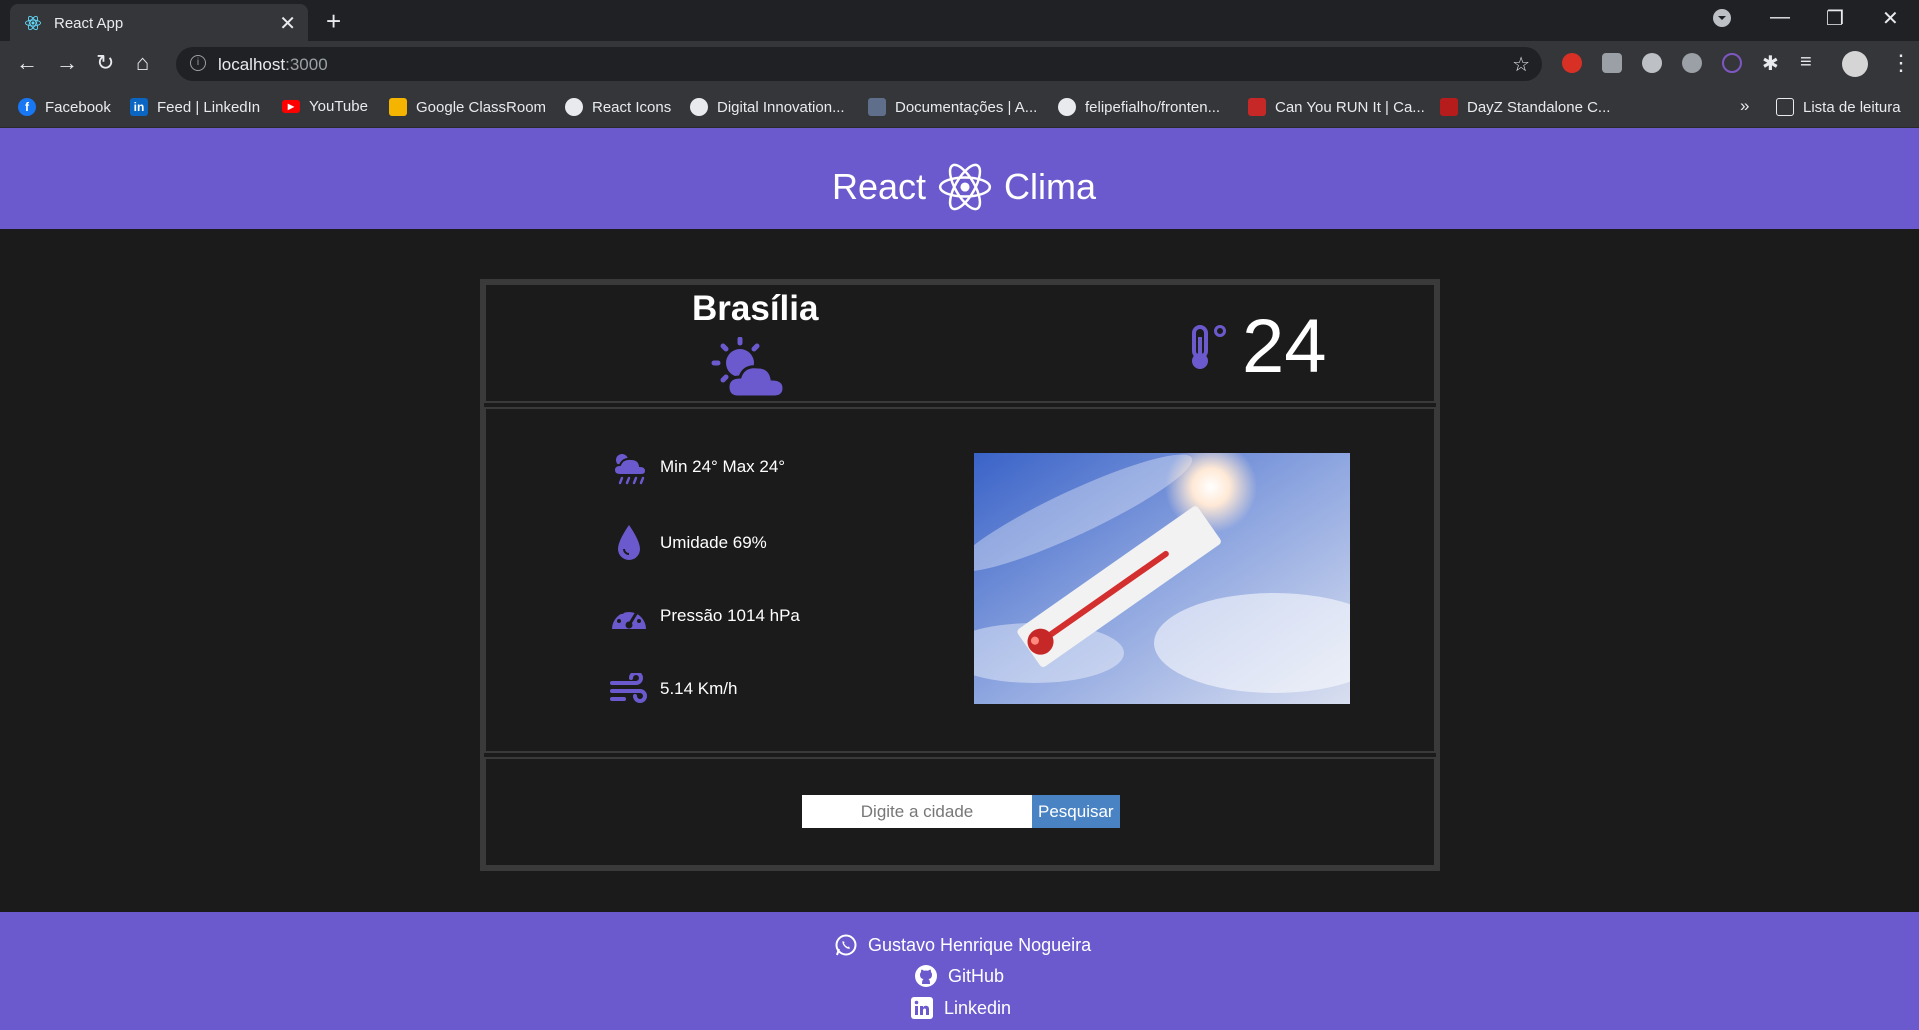  I want to click on pressure-row: Pressão 1014 hPa, so click(705, 616).